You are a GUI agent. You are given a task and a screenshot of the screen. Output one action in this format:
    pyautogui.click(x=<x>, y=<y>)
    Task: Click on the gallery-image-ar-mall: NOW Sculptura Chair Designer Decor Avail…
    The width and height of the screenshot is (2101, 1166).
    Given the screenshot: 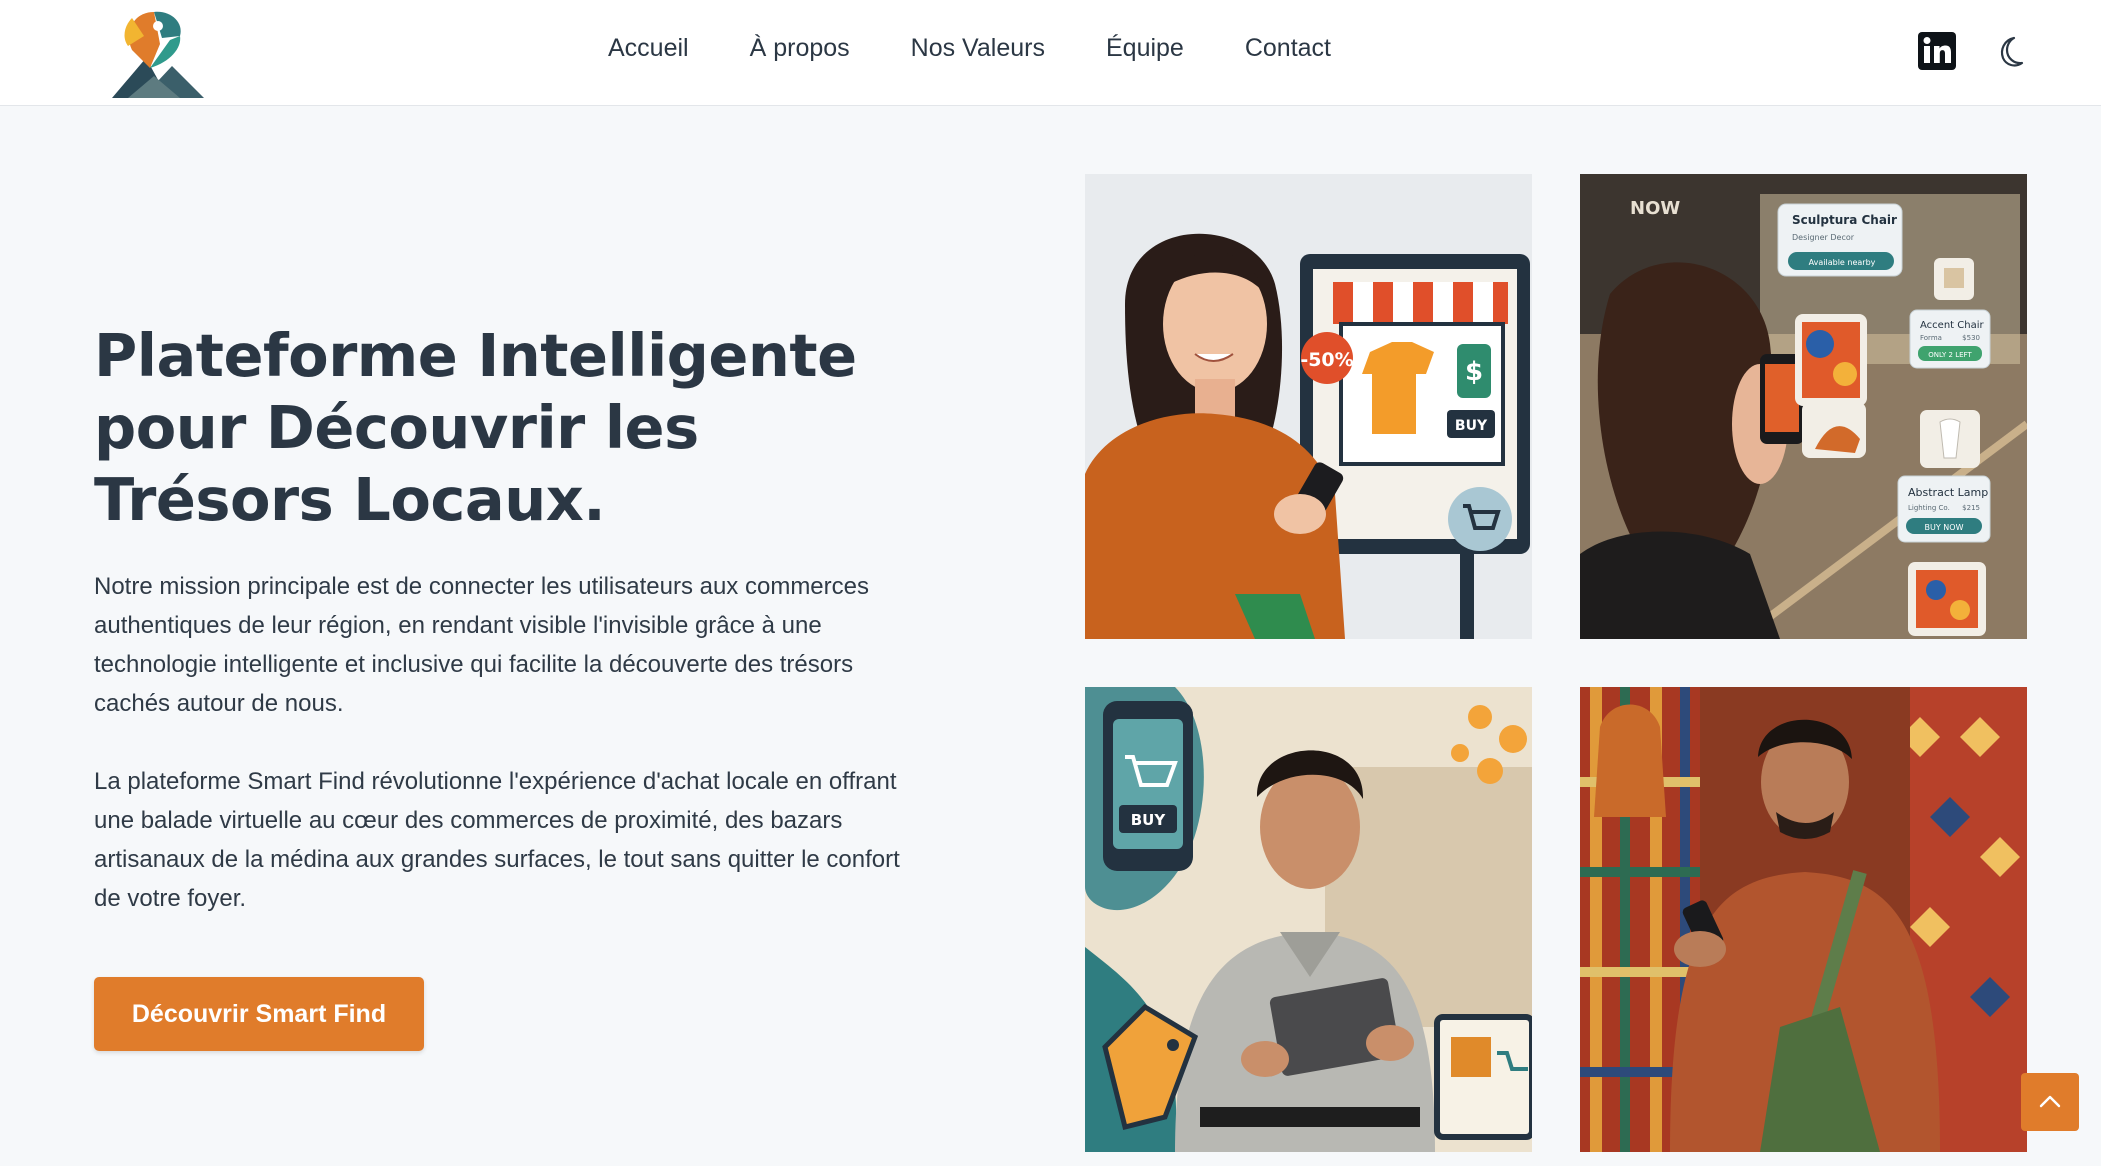 What is the action you would take?
    pyautogui.click(x=1803, y=406)
    